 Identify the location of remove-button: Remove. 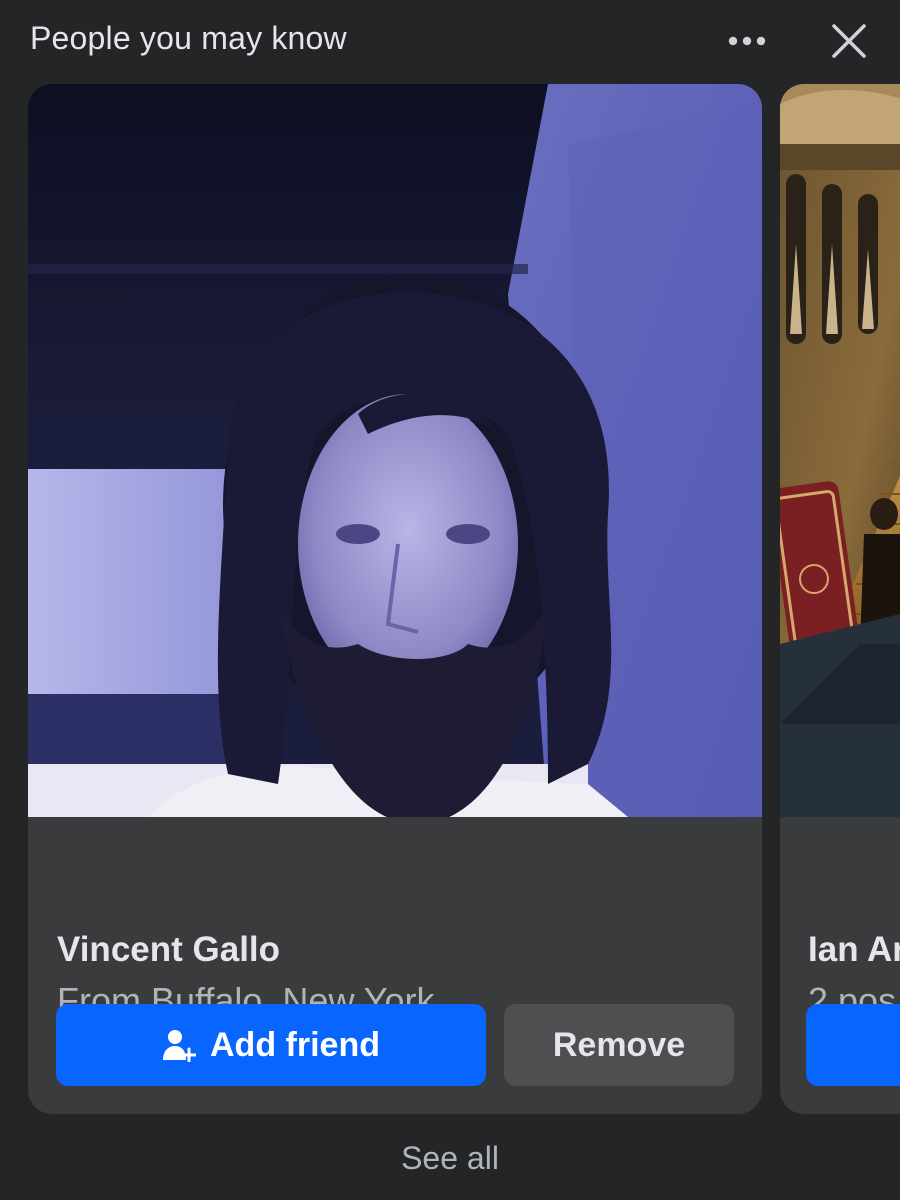
(619, 1045).